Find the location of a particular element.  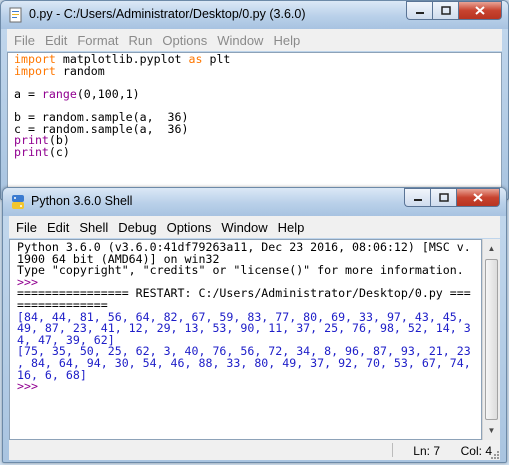

code-line: c = random.sample(a, 36) is located at coordinates (257, 129).